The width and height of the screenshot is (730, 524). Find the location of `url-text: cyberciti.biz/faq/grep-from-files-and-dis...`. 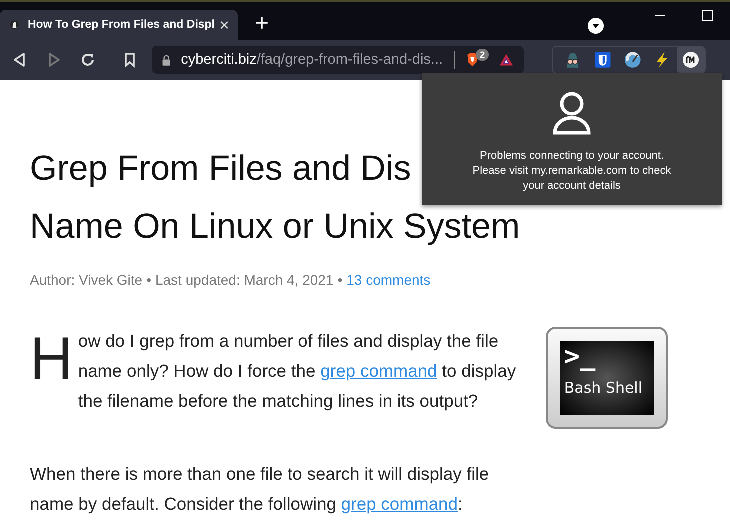

url-text: cyberciti.biz/faq/grep-from-files-and-dis... is located at coordinates (312, 60).